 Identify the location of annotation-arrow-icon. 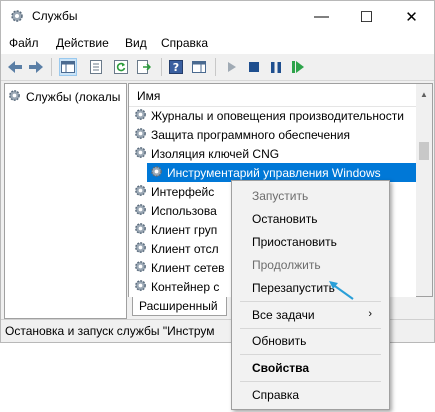
(341, 290).